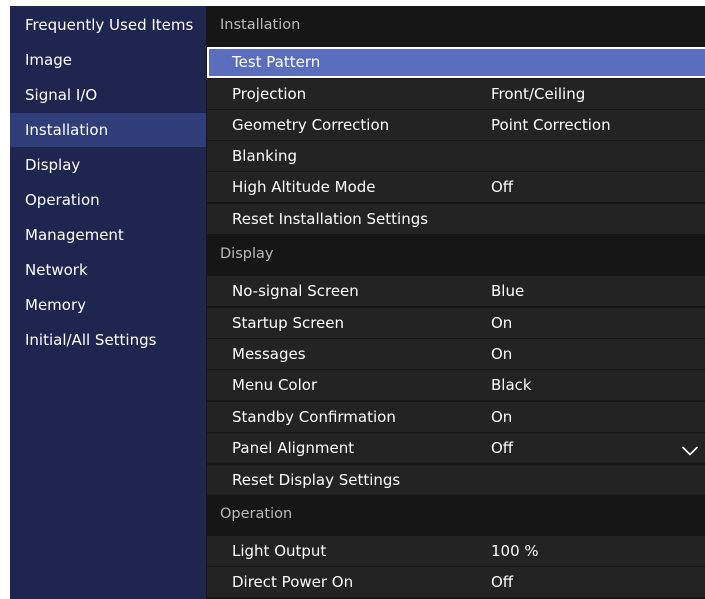 Image resolution: width=705 pixels, height=599 pixels. Describe the element at coordinates (108, 270) in the screenshot. I see `sidebar-item-network: Network` at that location.